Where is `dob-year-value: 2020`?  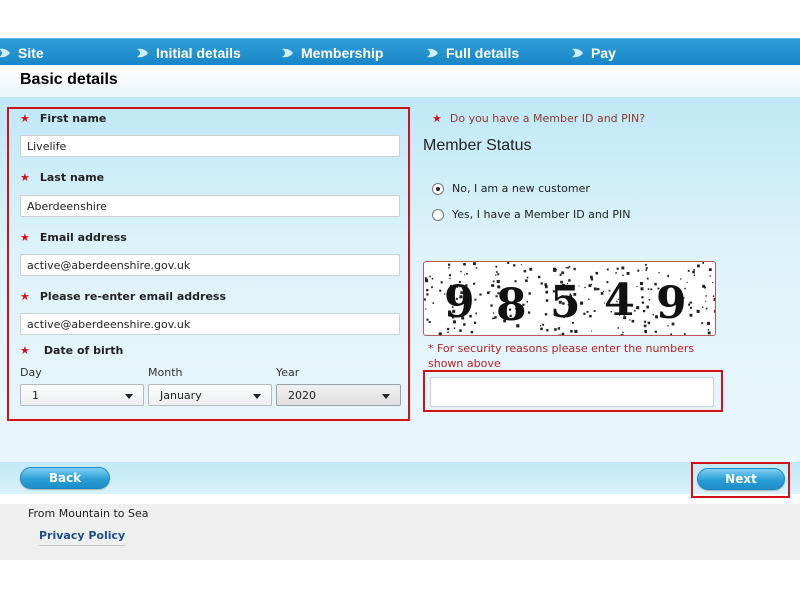 dob-year-value: 2020 is located at coordinates (302, 395).